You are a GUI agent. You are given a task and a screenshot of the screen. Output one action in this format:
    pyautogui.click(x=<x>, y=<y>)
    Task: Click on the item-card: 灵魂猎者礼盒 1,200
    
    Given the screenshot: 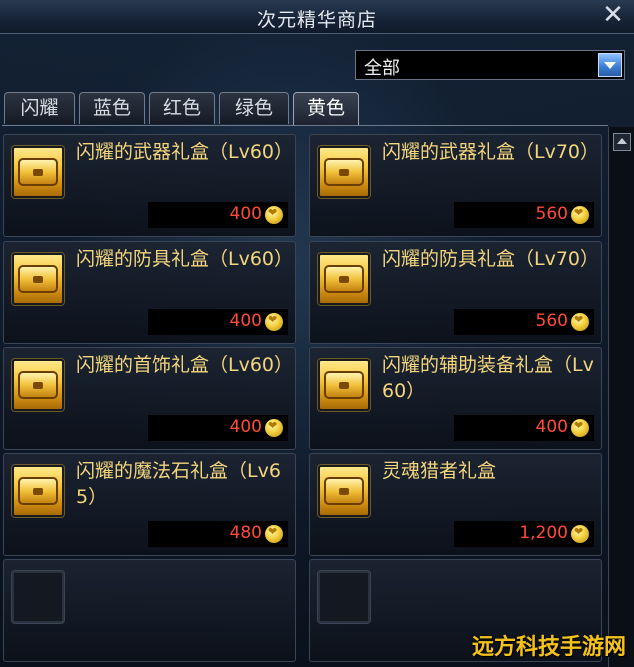 What is the action you would take?
    pyautogui.click(x=455, y=504)
    